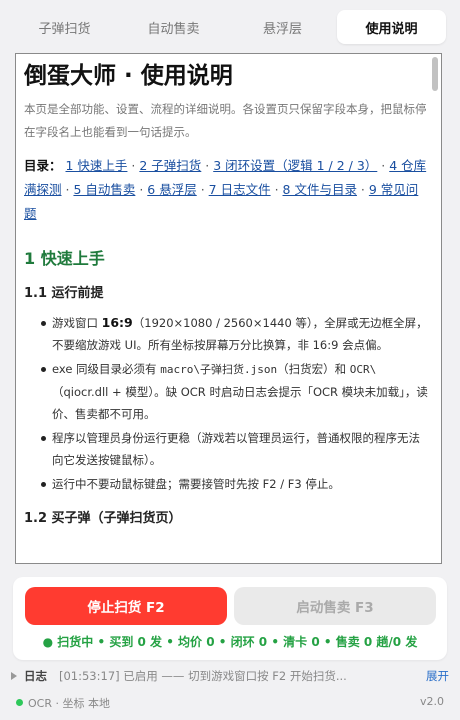  What do you see at coordinates (43, 165) in the screenshot?
I see `toc-label: 目录：` at bounding box center [43, 165].